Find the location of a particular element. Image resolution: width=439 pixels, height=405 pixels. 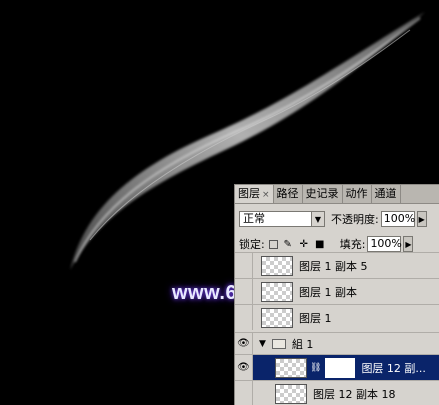

lock-label: 锁定: is located at coordinates (252, 244).